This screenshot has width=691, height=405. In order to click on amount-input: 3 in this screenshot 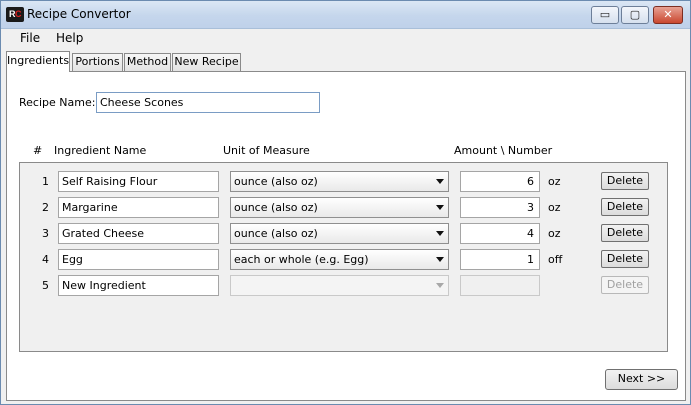, I will do `click(500, 207)`.